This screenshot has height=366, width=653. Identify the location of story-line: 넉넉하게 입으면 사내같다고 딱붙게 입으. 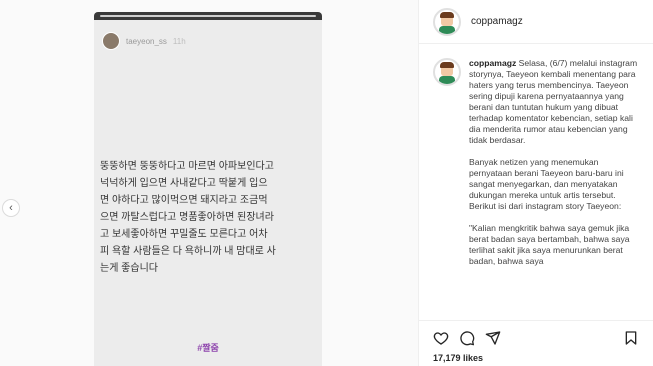
(184, 183).